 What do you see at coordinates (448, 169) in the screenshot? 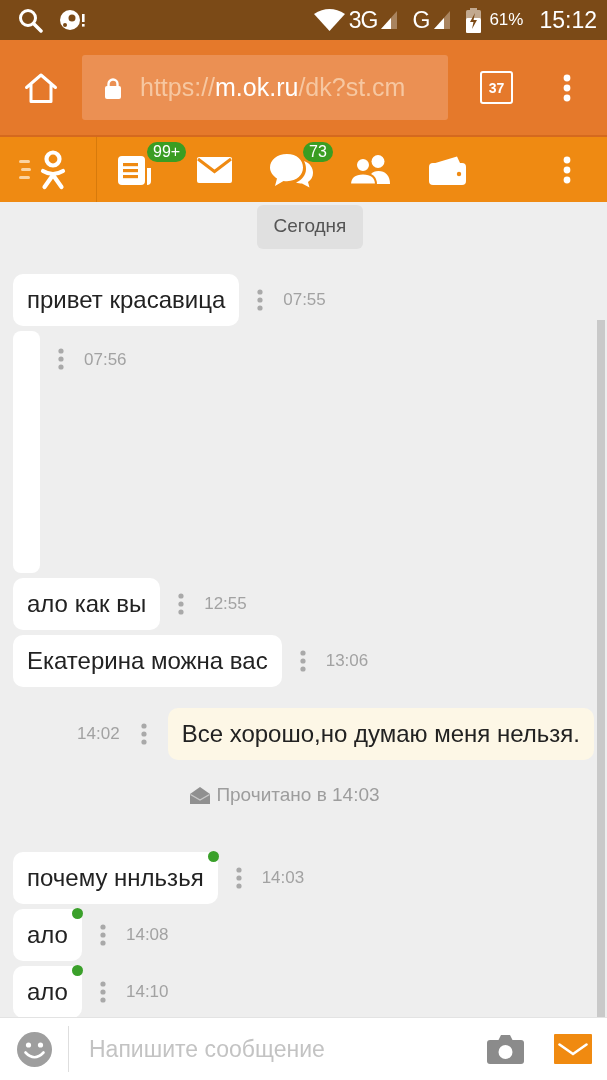
I see `wallet-icon` at bounding box center [448, 169].